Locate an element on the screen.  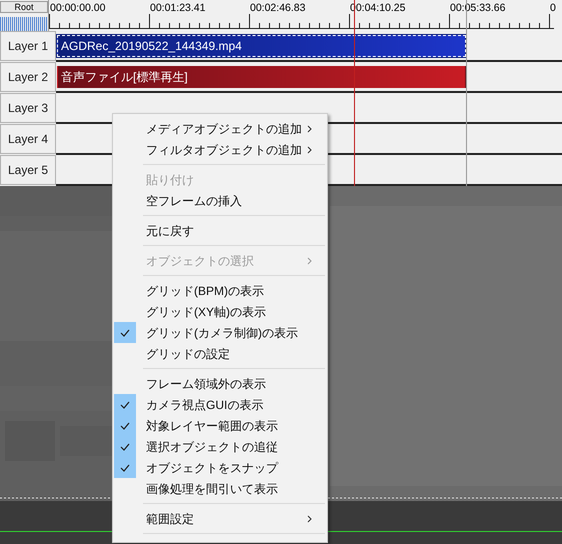
playhead-line is located at coordinates (354, 93).